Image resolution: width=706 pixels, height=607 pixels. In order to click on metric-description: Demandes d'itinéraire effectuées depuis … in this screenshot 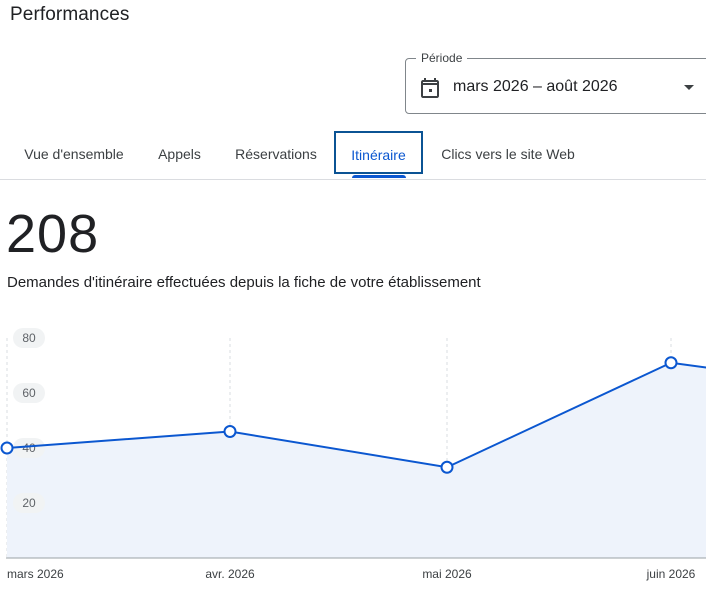, I will do `click(244, 282)`.